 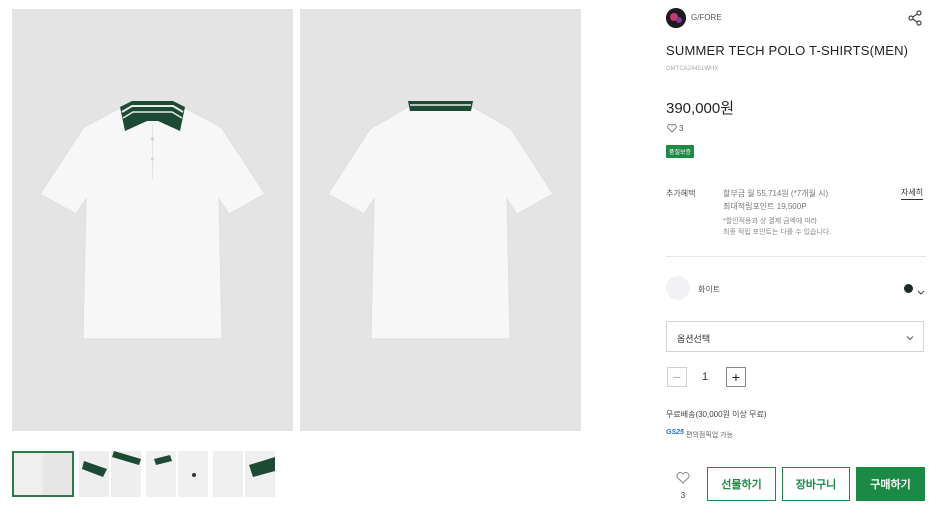 What do you see at coordinates (736, 377) in the screenshot?
I see `quantity-increase-button: +` at bounding box center [736, 377].